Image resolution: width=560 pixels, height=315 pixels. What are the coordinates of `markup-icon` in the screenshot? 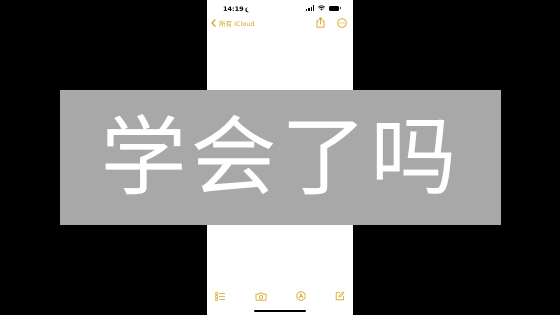 It's located at (301, 296).